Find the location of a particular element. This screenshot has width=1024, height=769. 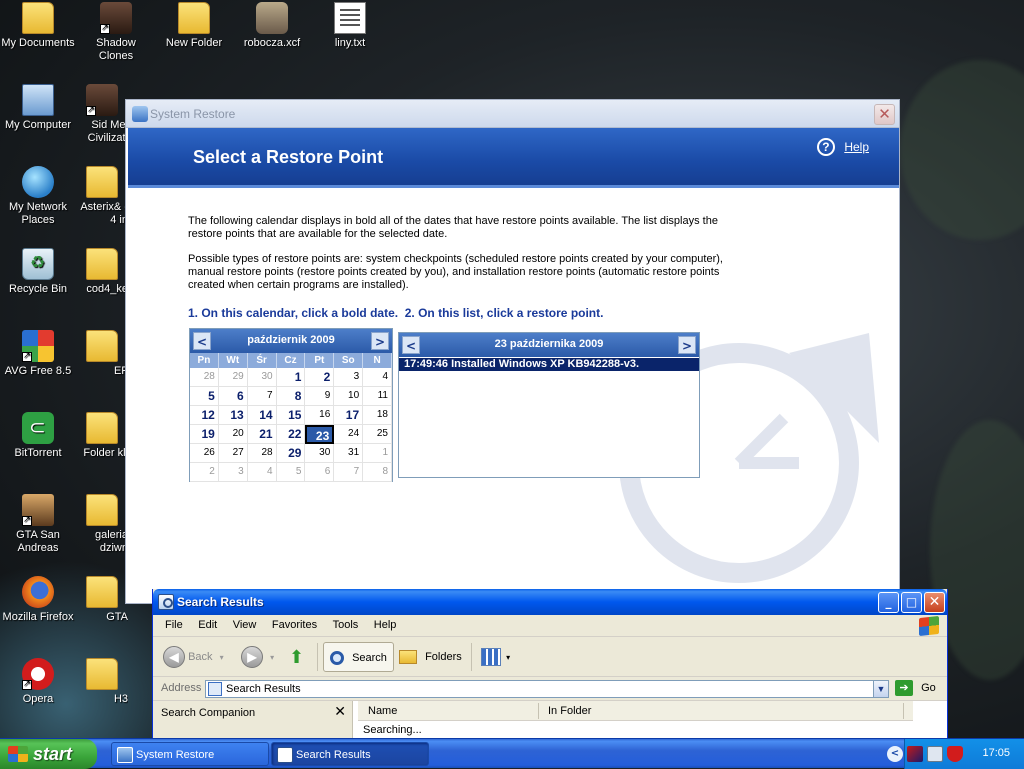

calendar-prev-month-button: < is located at coordinates (202, 341).